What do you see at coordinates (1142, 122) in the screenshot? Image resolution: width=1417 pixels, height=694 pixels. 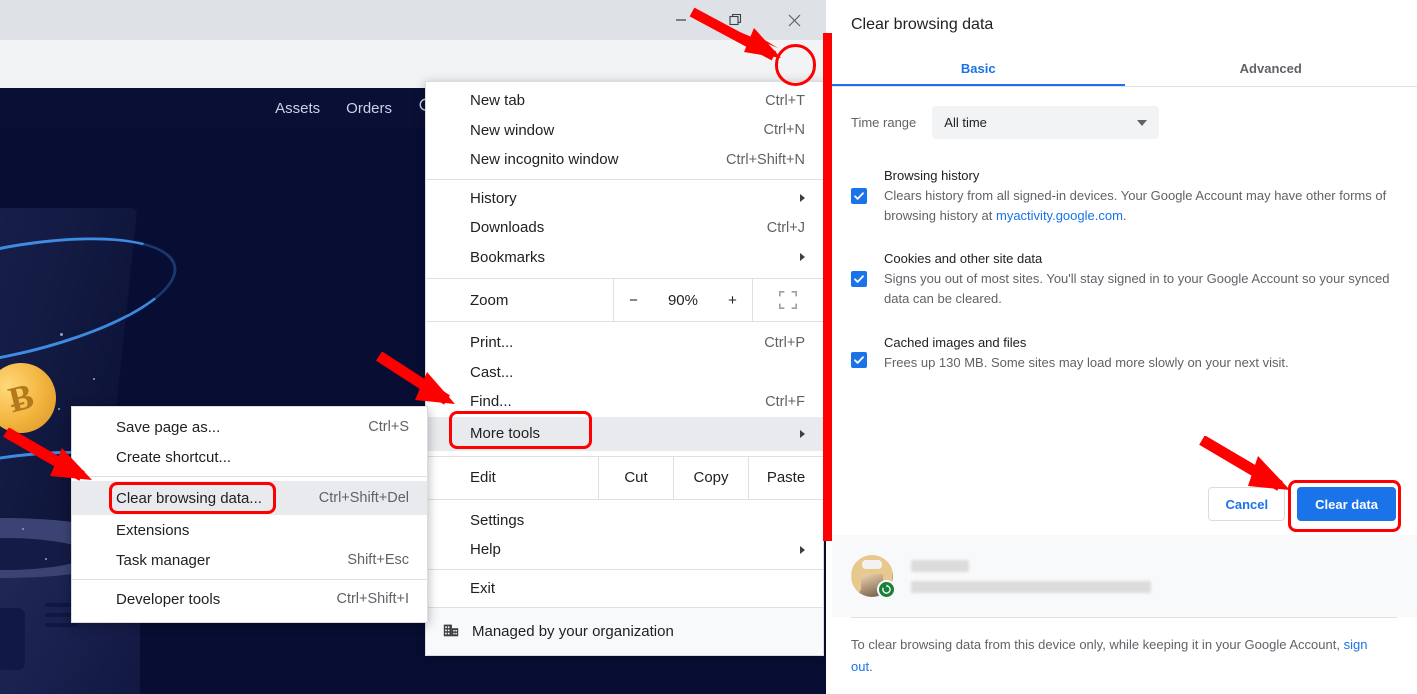 I see `chevron-down-icon` at bounding box center [1142, 122].